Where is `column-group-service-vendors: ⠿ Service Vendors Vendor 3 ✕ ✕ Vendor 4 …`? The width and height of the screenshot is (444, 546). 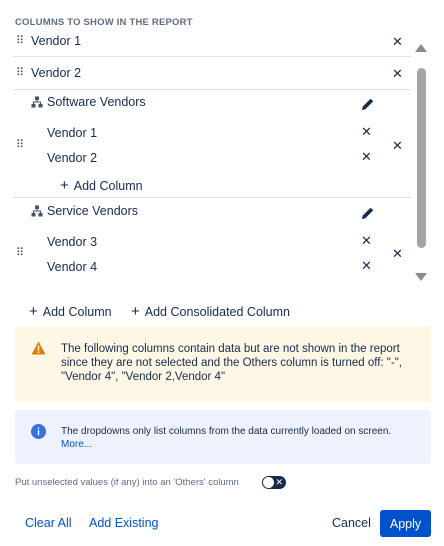
column-group-service-vendors: ⠿ Service Vendors Vendor 3 ✕ ✕ Vendor 4 … is located at coordinates (212, 243).